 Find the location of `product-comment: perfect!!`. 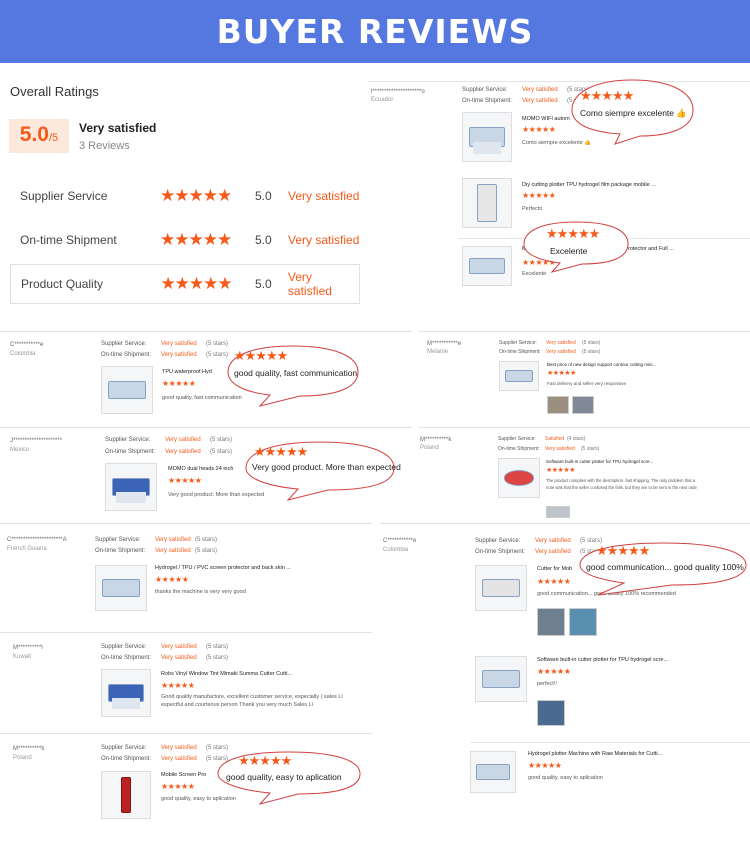

product-comment: perfect!! is located at coordinates (547, 684).